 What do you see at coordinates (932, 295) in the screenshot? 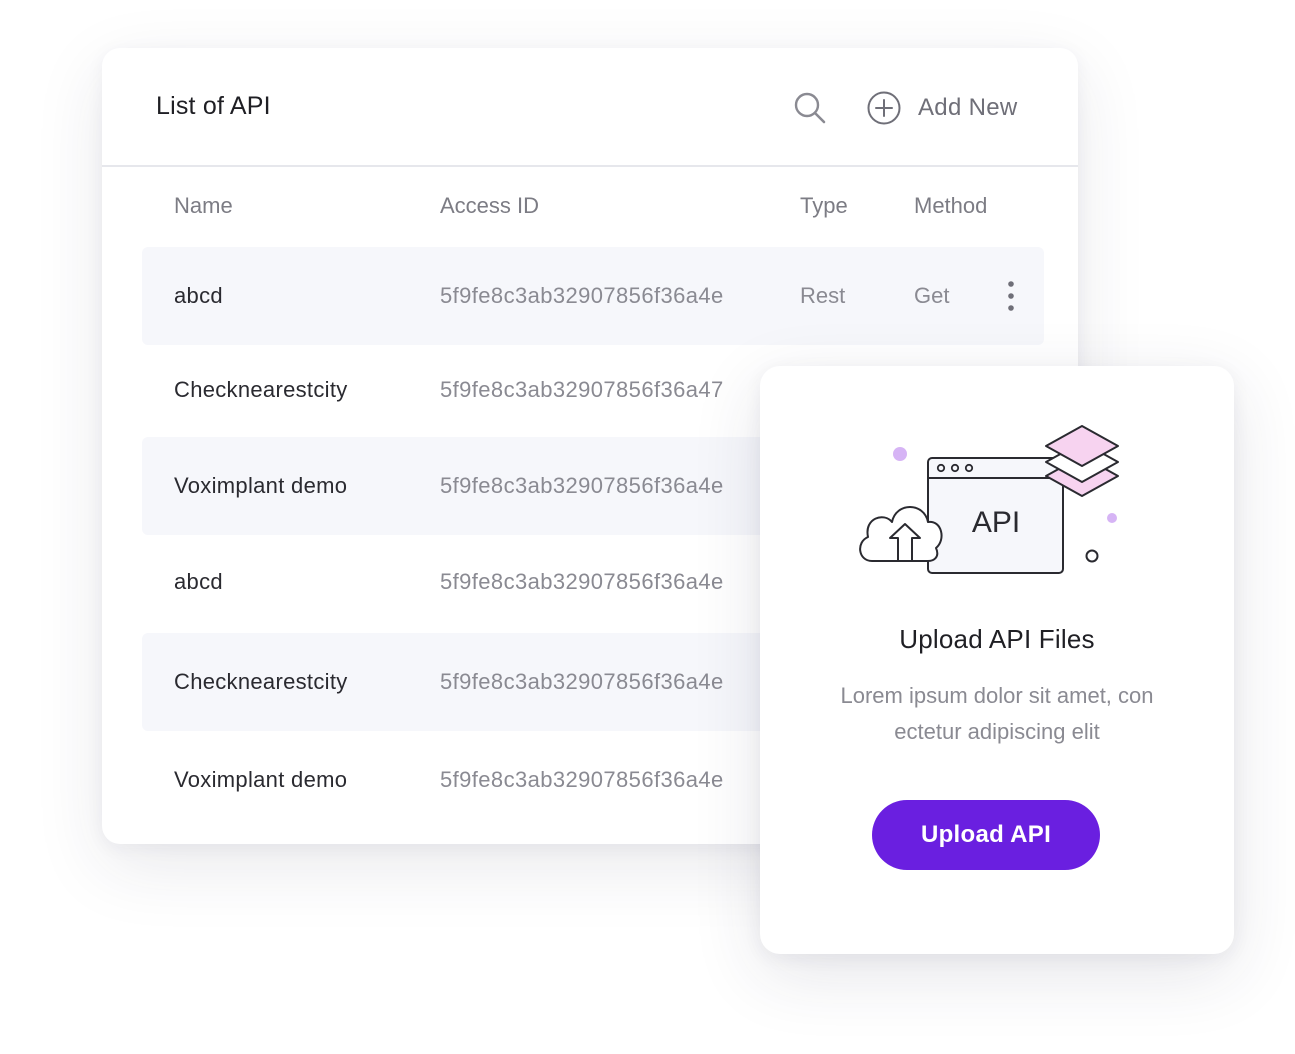
I see `row-method: Get` at bounding box center [932, 295].